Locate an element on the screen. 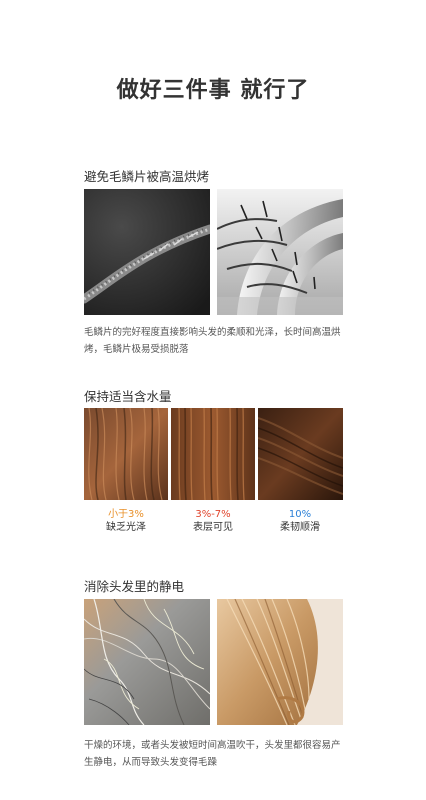 This screenshot has width=426, height=800. moisture-label-low: 缺乏光泽 is located at coordinates (126, 527).